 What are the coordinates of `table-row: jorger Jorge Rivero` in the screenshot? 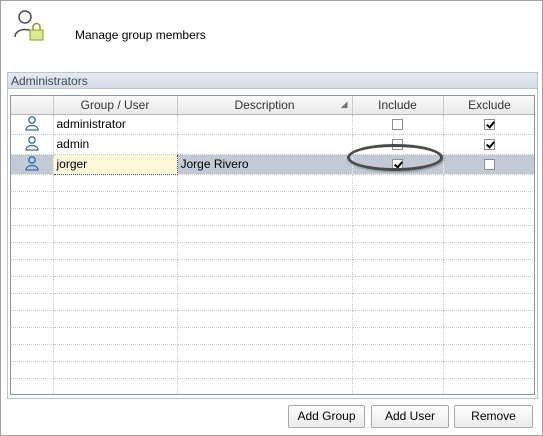 It's located at (272, 164).